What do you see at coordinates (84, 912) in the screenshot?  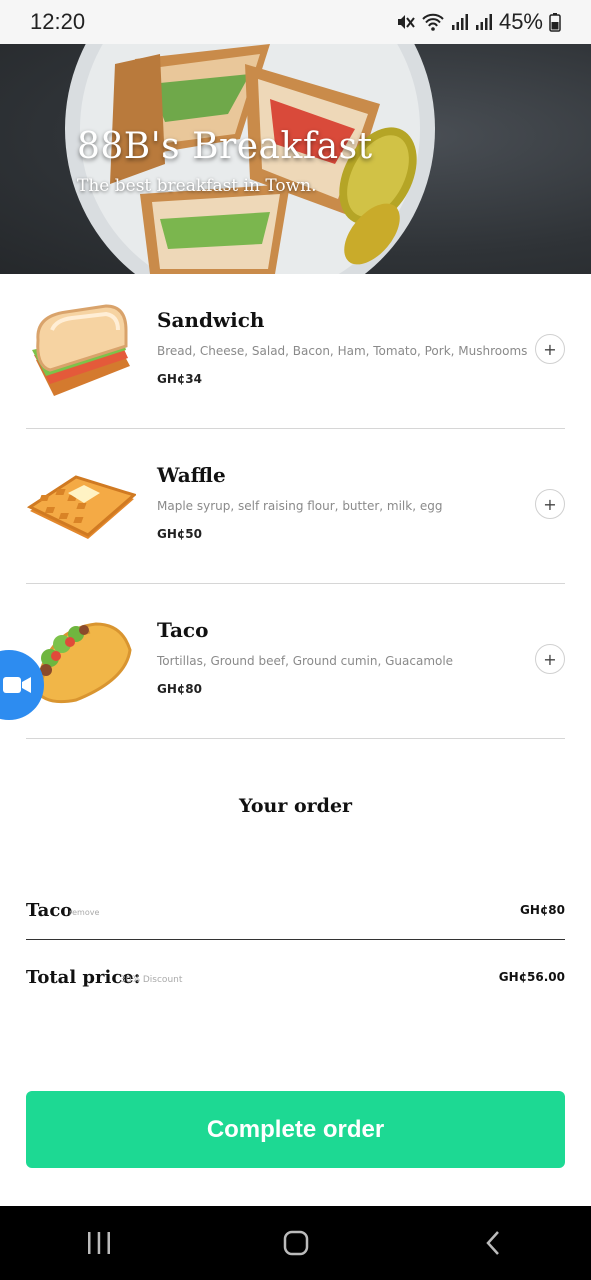 I see `remove-order-item-link: remove` at bounding box center [84, 912].